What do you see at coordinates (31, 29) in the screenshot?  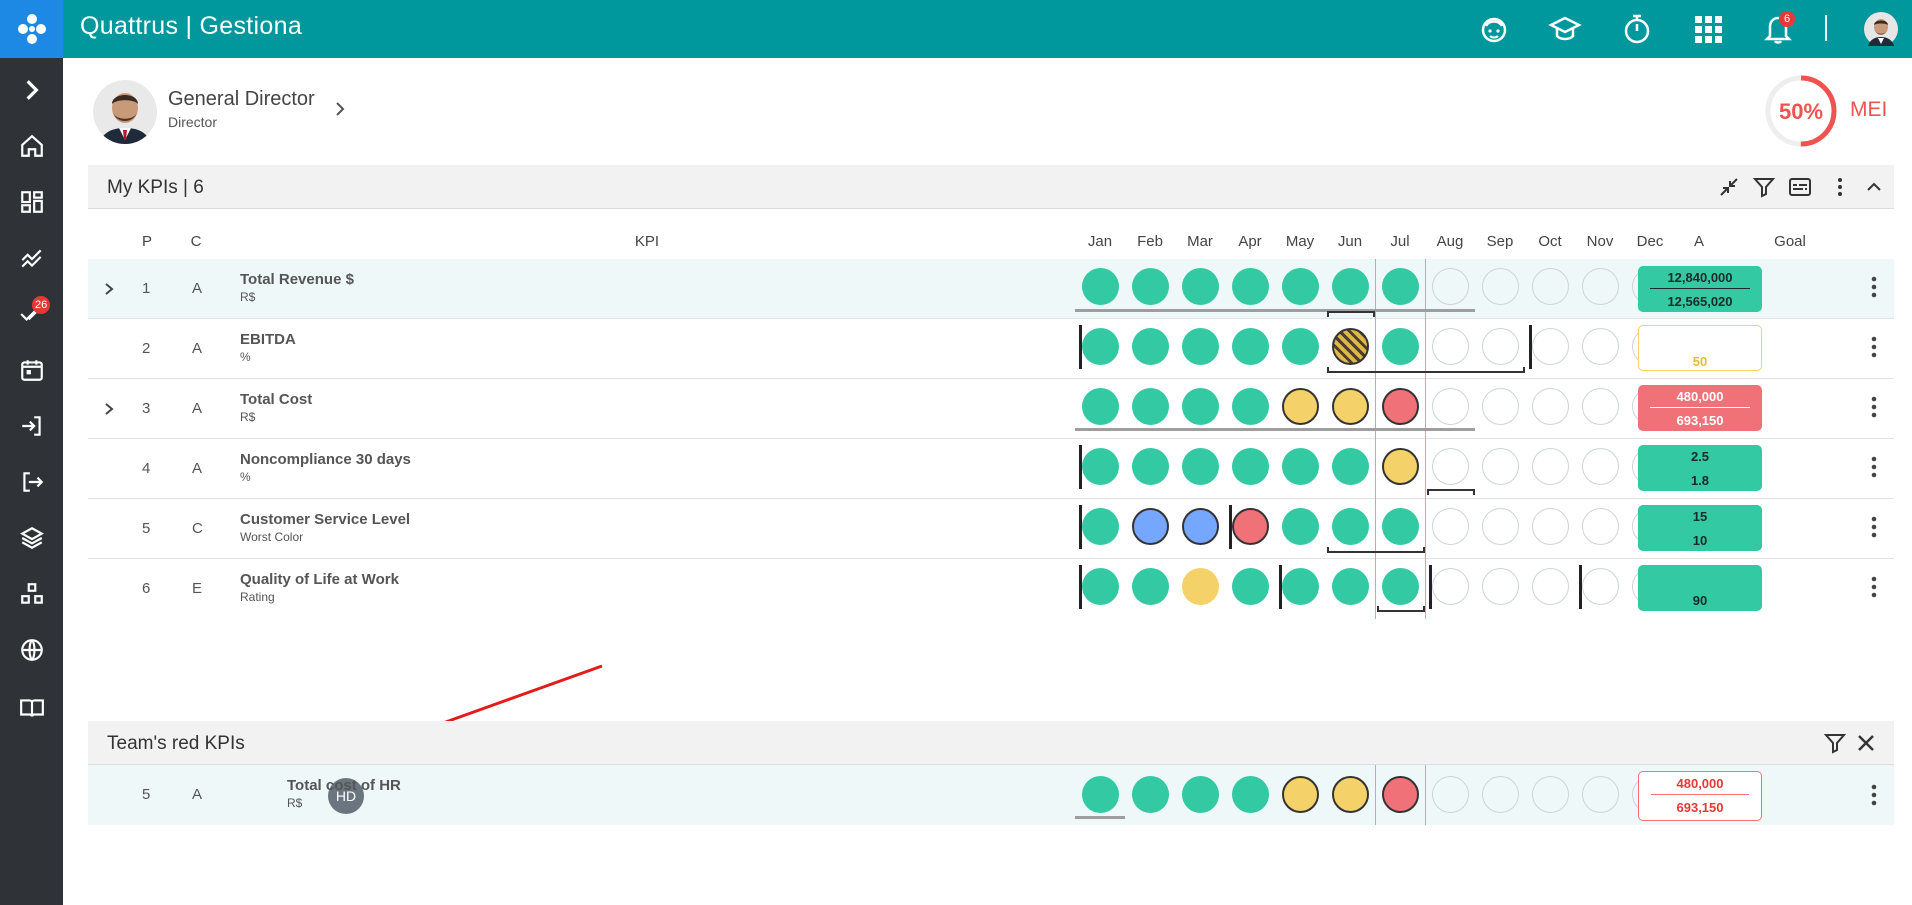 I see `app-logo` at bounding box center [31, 29].